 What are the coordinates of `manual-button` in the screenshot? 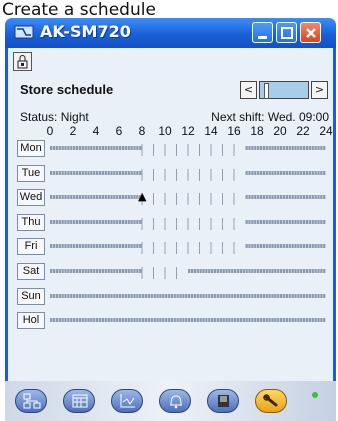 It's located at (223, 401).